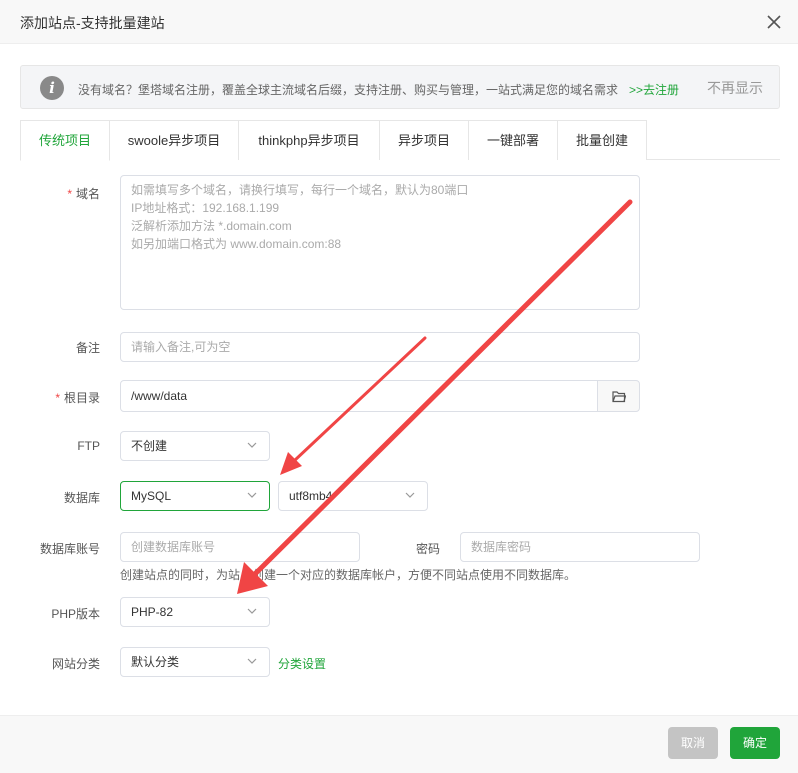 Image resolution: width=798 pixels, height=773 pixels. I want to click on db-password-label: 密码, so click(427, 549).